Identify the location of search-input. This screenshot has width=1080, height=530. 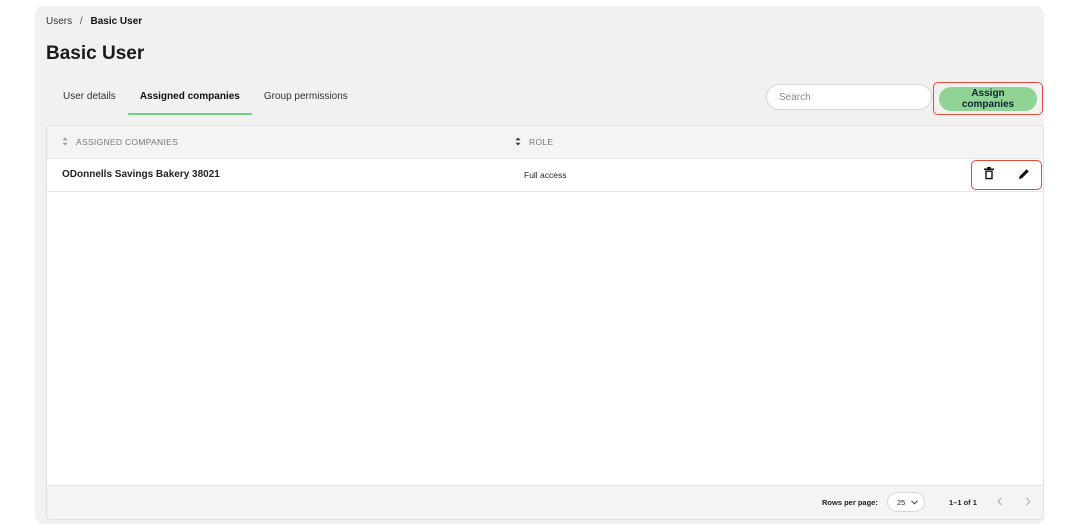
(849, 97).